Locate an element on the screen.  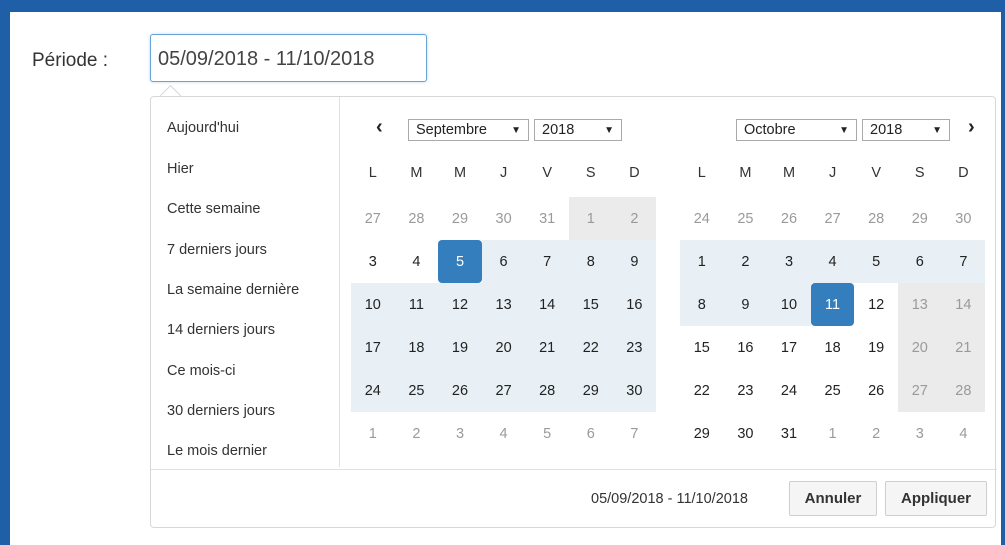
prev-month-icon: ‹ is located at coordinates (379, 127).